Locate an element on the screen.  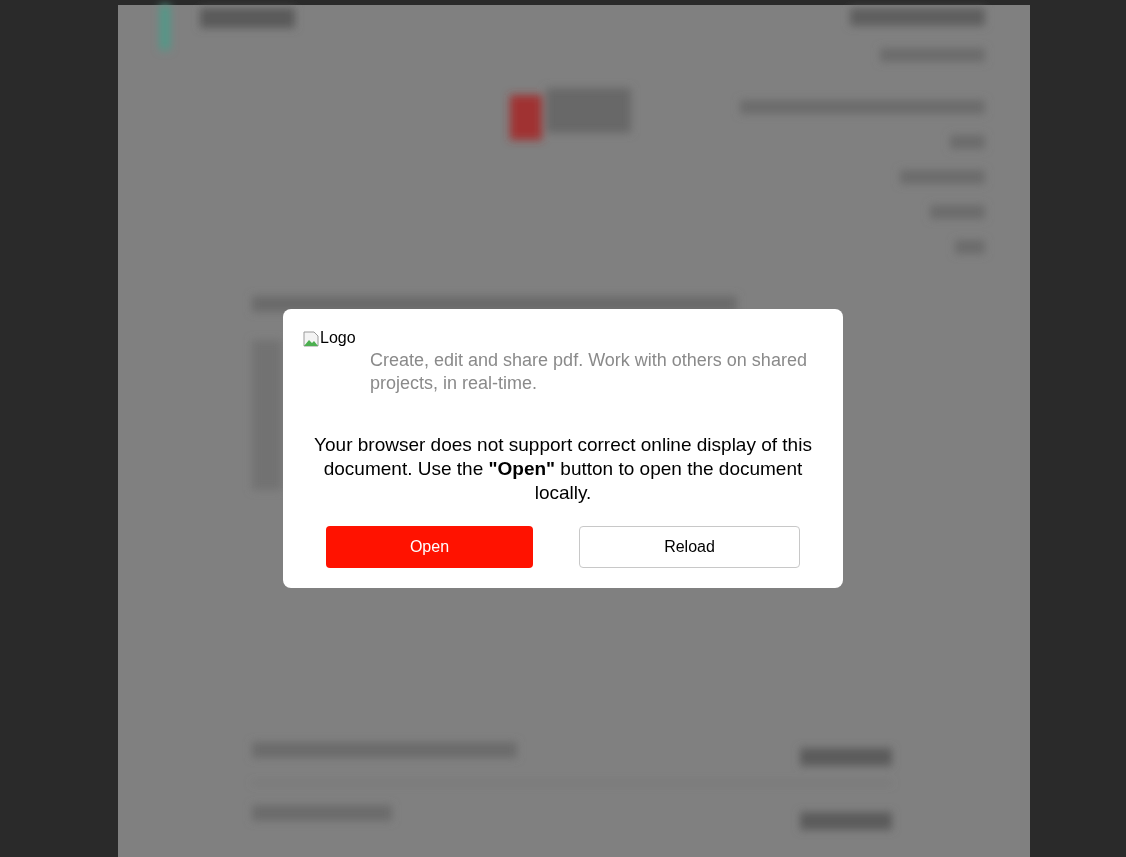
broken-image-icon is located at coordinates (311, 339).